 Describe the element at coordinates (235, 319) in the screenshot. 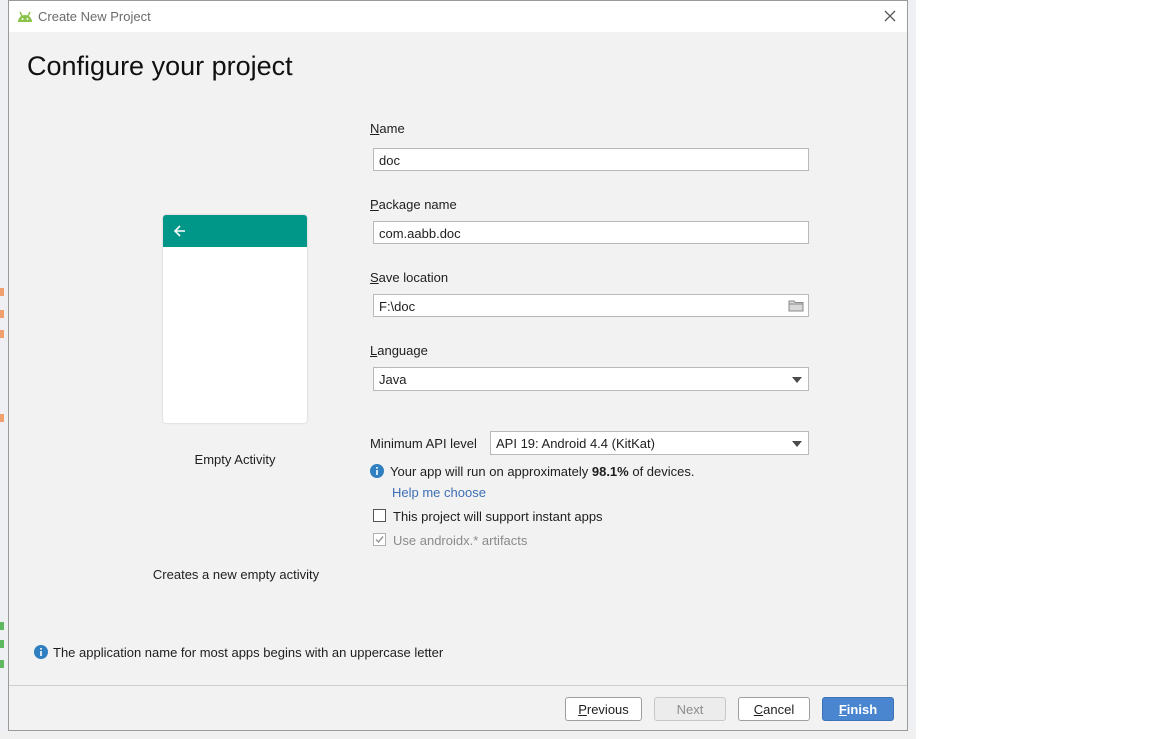

I see `template-preview` at that location.